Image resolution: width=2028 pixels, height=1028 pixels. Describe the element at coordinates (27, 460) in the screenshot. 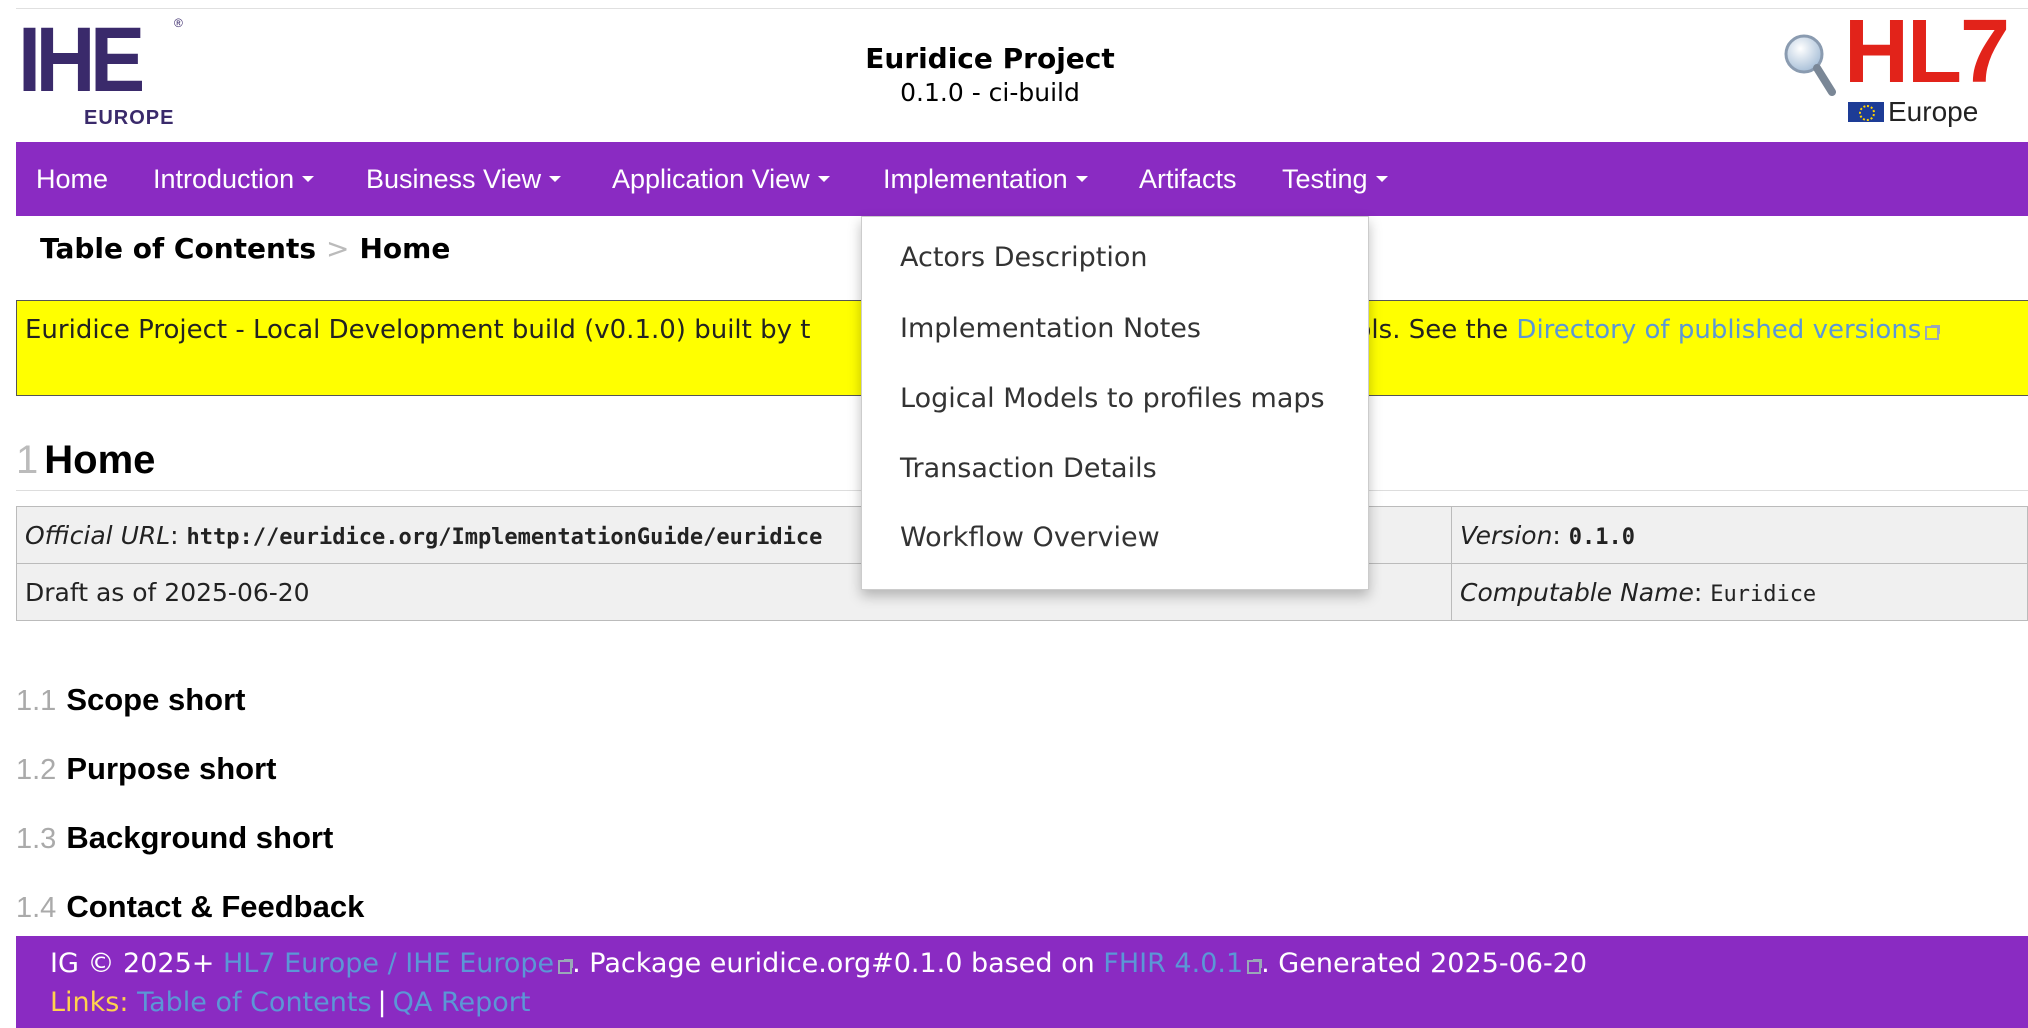

I see `heading-number: 1` at that location.